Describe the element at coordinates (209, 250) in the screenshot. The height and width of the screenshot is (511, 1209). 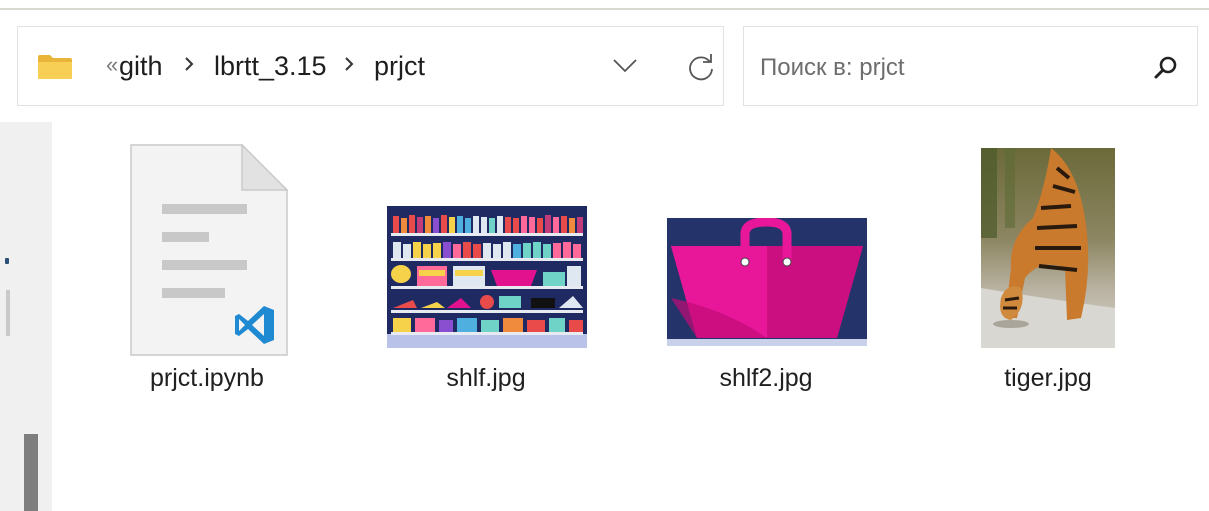
I see `document-icon` at that location.